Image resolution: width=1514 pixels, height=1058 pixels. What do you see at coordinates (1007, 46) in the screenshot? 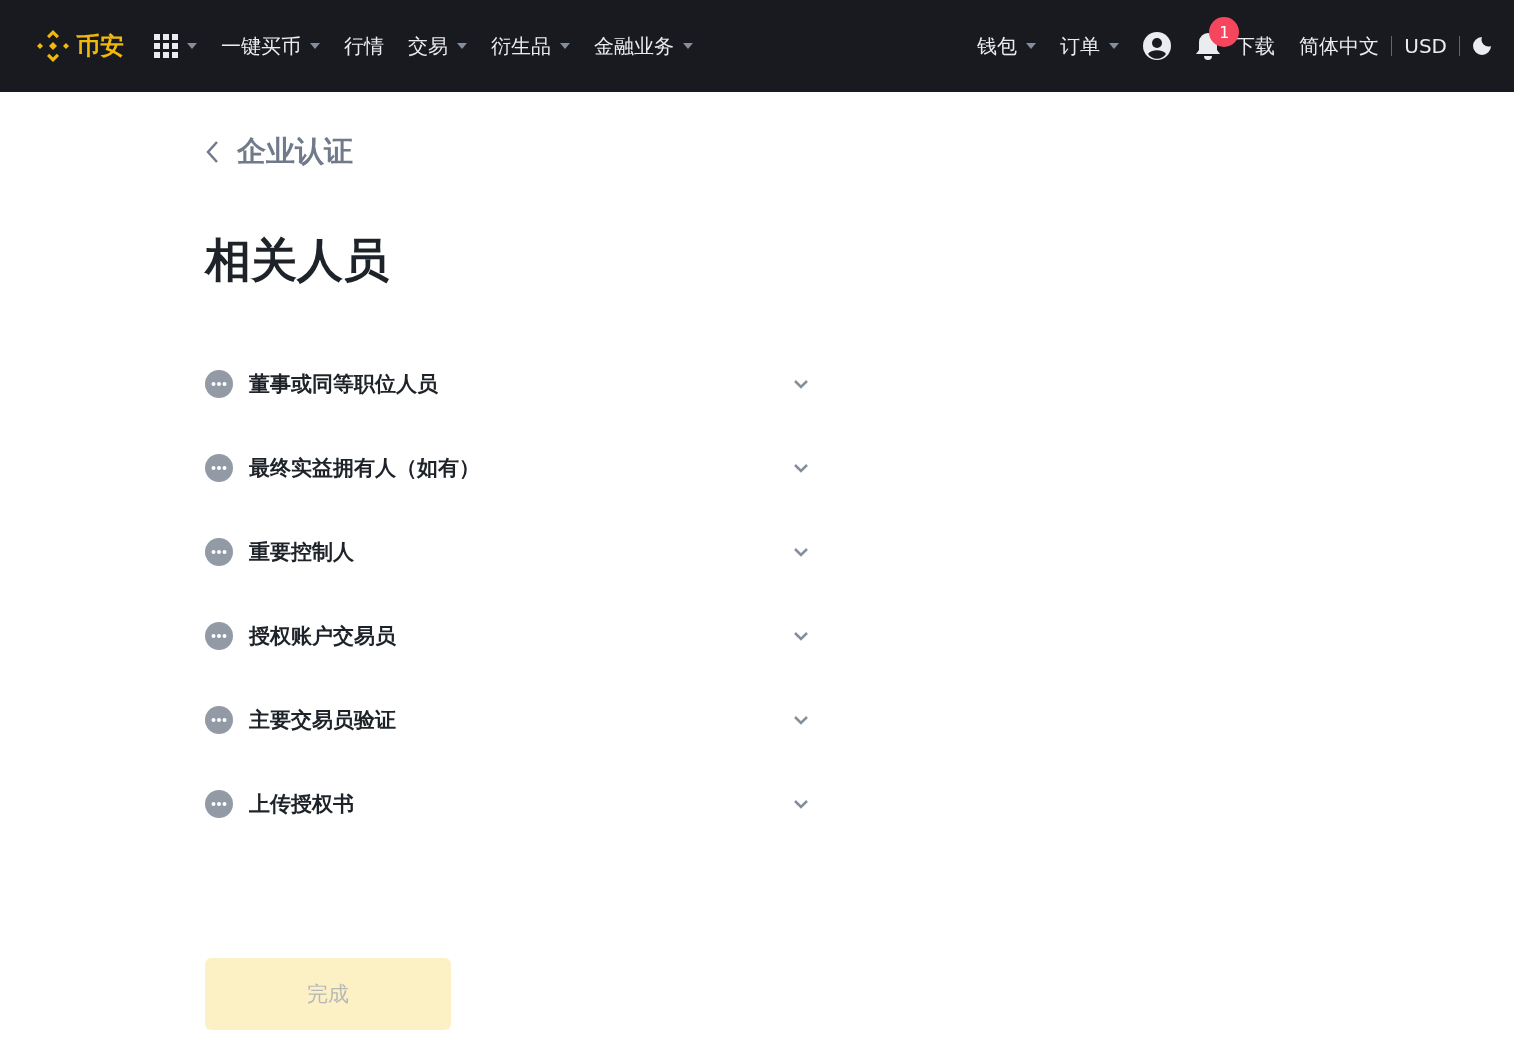
I see `nav-link: 钱包` at bounding box center [1007, 46].